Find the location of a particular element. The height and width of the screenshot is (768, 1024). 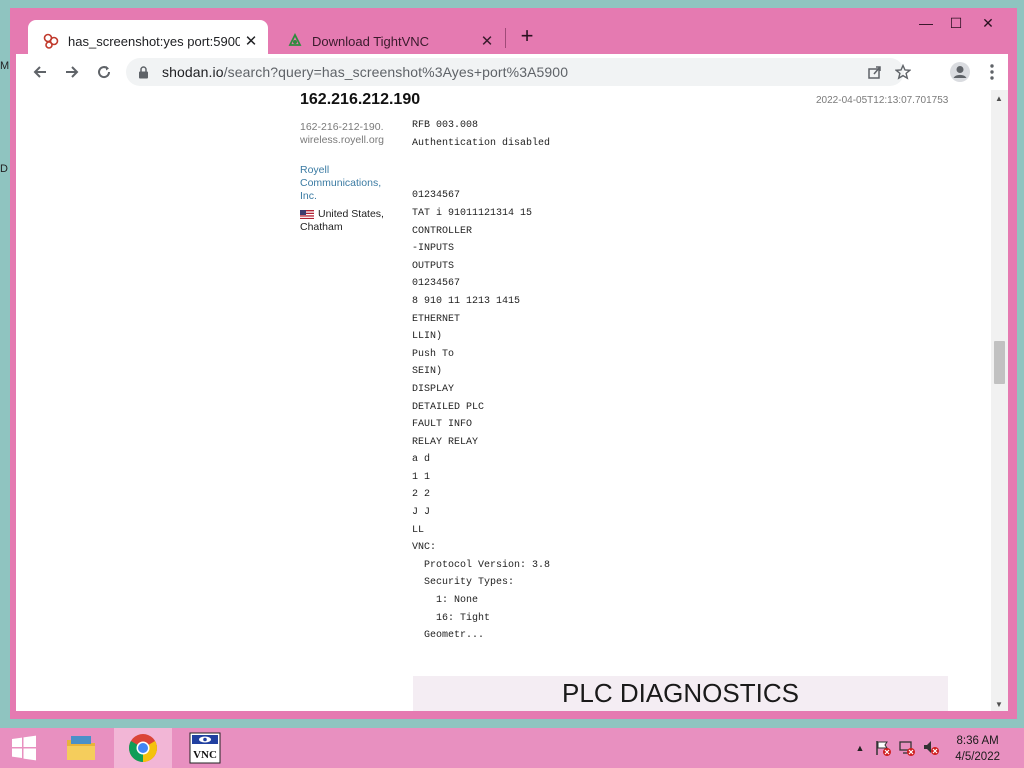

folder-icon is located at coordinates (81, 748).